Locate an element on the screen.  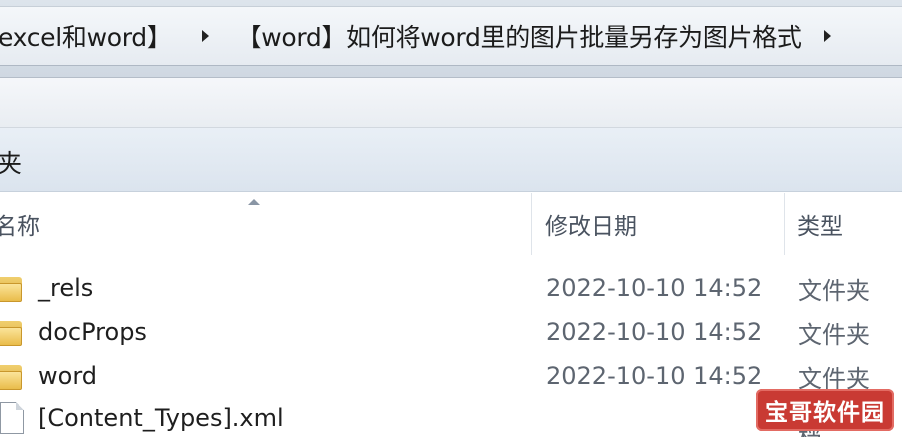
breadcrumb-item-current-folder: 【word】如何将word里的图片批量另存为图片格式 is located at coordinates (519, 36).